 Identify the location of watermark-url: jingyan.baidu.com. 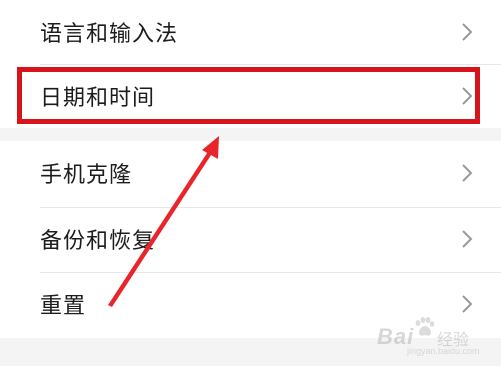
(443, 351).